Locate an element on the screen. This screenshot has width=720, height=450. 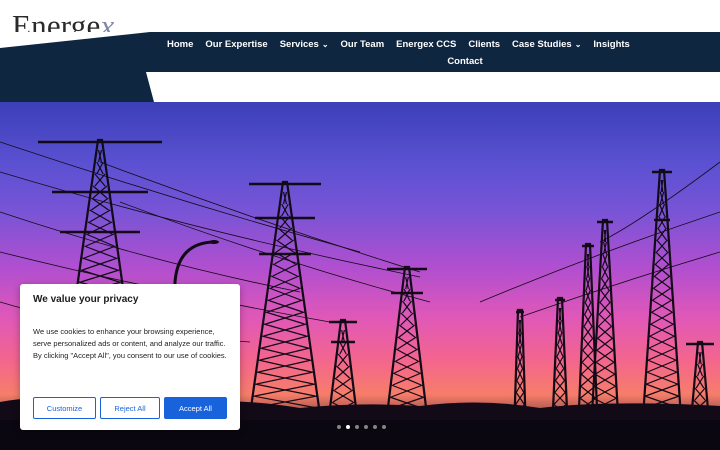
nav-item-our-team: Our Team is located at coordinates (363, 44).